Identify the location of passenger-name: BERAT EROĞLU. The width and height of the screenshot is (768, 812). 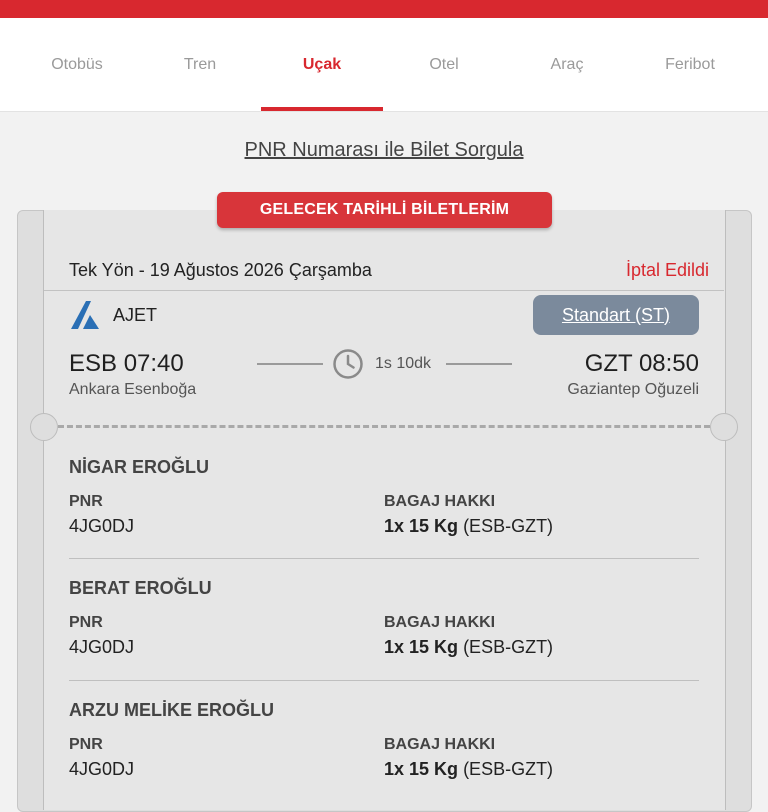
(140, 588).